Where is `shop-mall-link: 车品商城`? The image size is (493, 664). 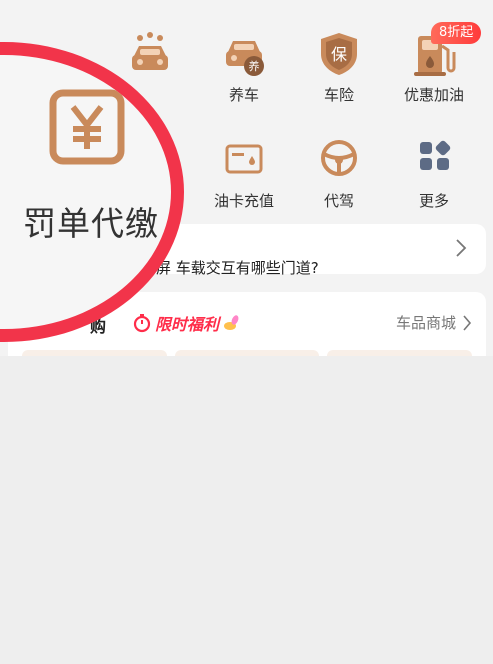
shop-mall-link: 车品商城 is located at coordinates (434, 322).